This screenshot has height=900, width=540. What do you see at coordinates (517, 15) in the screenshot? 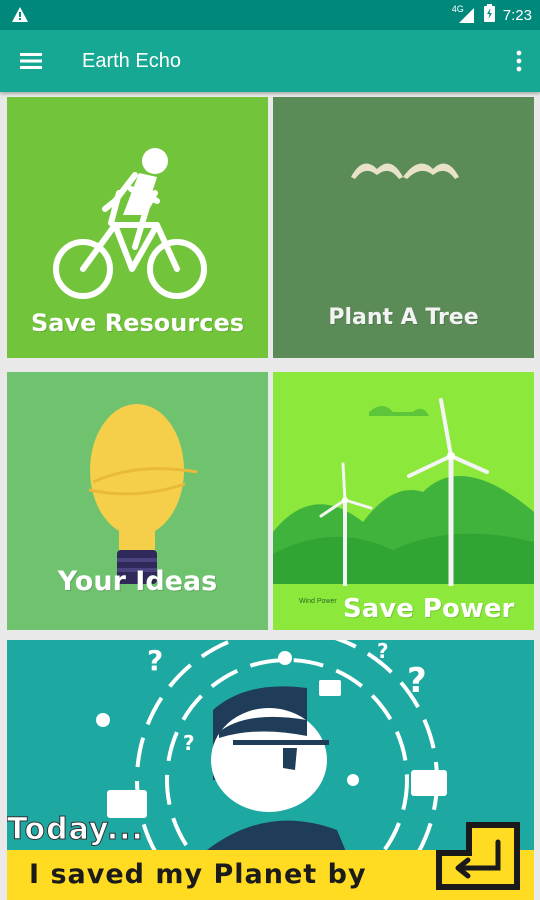
I see `clock: 7:23` at bounding box center [517, 15].